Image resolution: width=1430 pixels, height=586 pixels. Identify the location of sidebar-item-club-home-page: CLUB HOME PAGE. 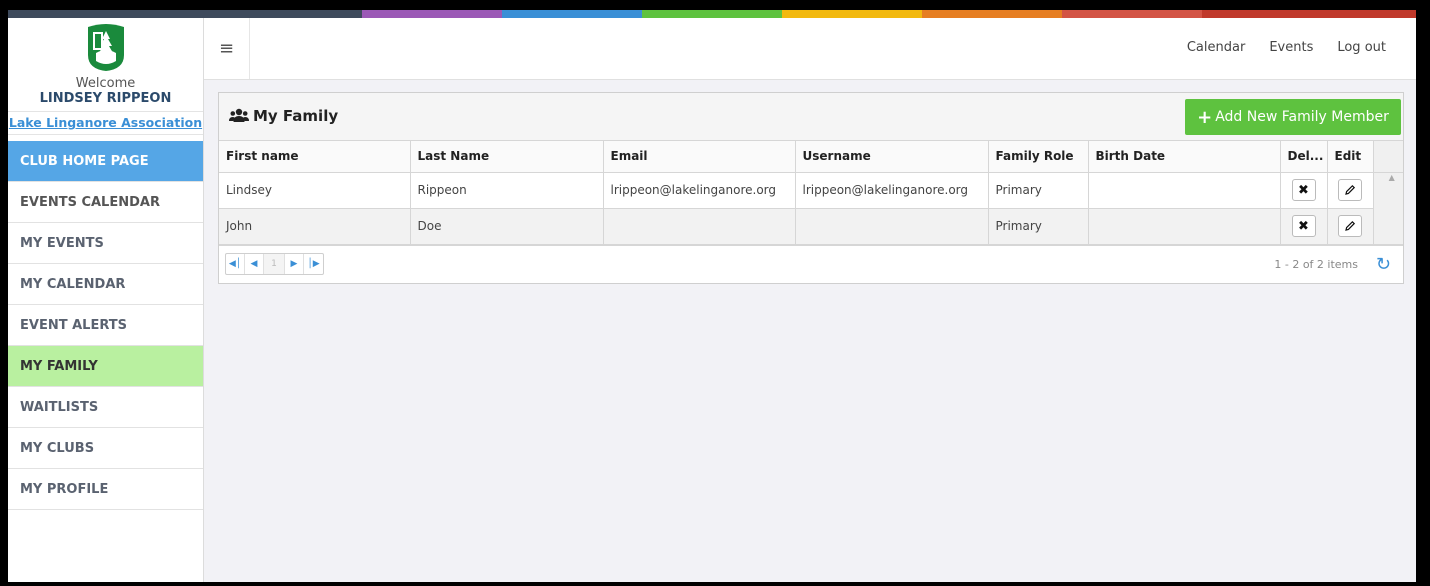
(105, 161).